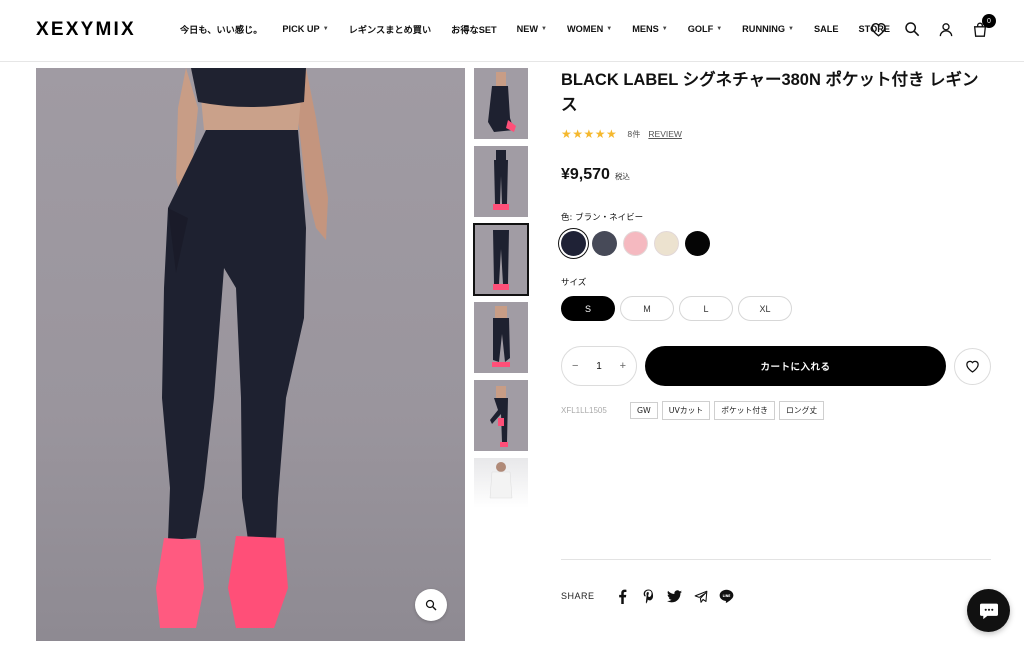 The height and width of the screenshot is (649, 1024). What do you see at coordinates (776, 410) in the screenshot?
I see `tags-row: XFL1LL1505 GW UVカット ポケット付き ロング丈` at bounding box center [776, 410].